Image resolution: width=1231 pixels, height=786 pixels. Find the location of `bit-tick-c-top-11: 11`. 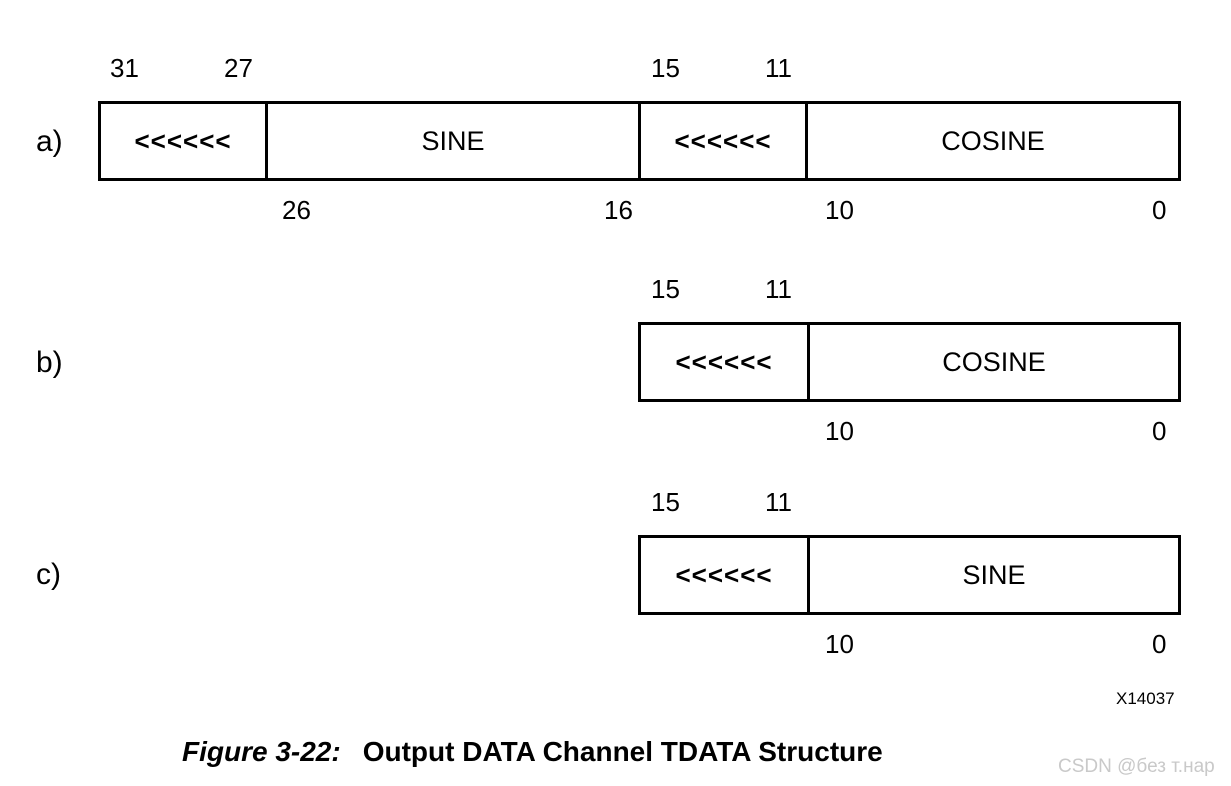

bit-tick-c-top-11: 11 is located at coordinates (778, 502).